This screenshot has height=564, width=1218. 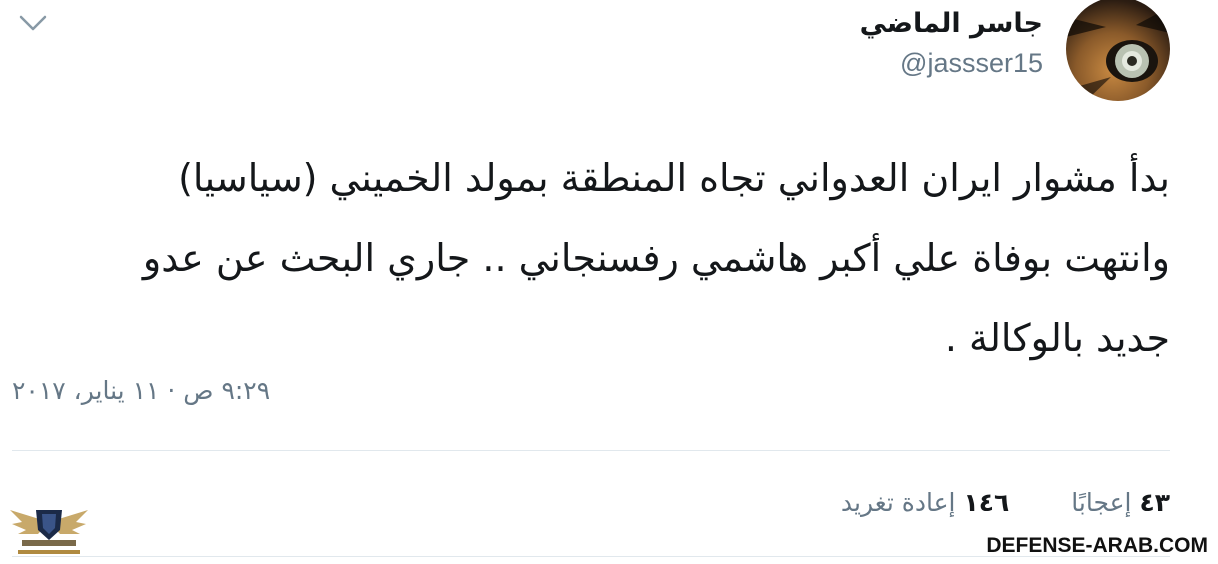 What do you see at coordinates (1118, 54) in the screenshot?
I see `tiger-eye-avatar-icon` at bounding box center [1118, 54].